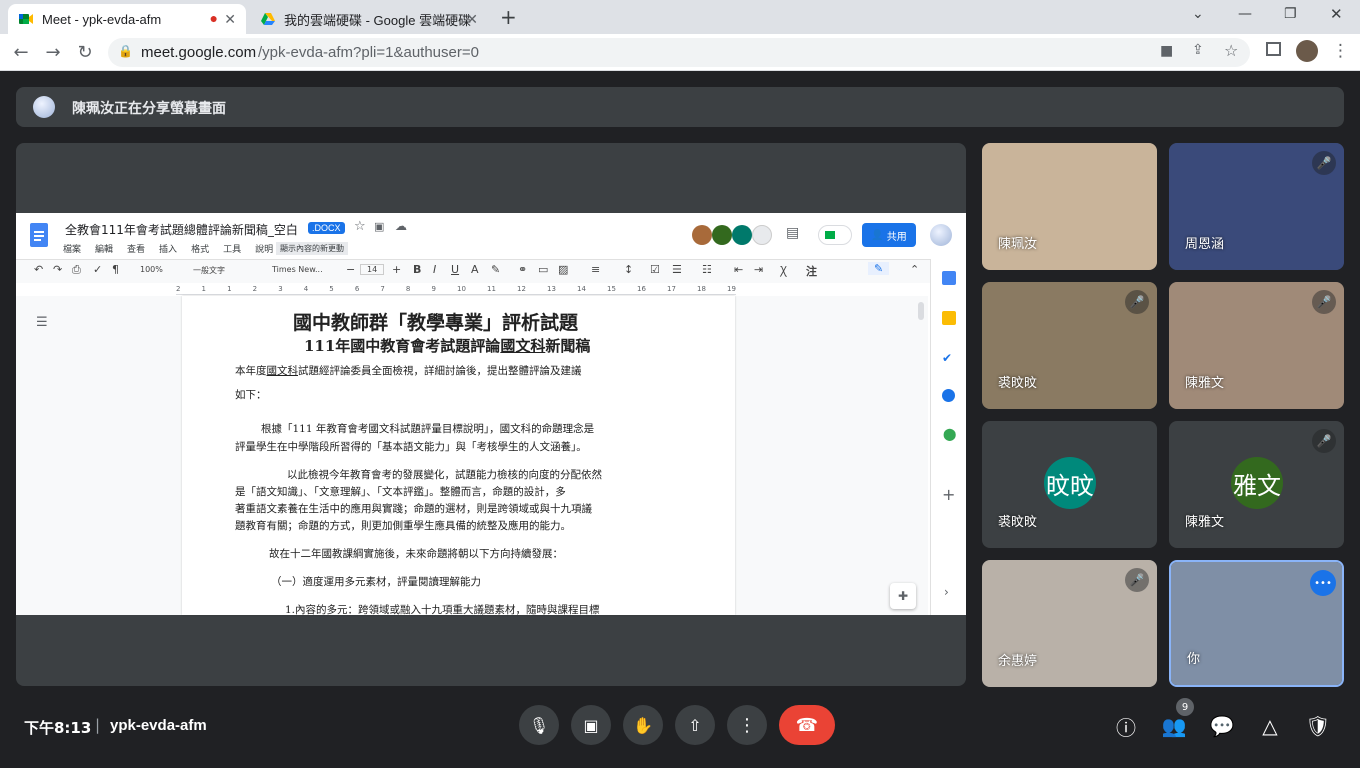 The image size is (1360, 768). I want to click on minimize-button: —, so click(1245, 14).